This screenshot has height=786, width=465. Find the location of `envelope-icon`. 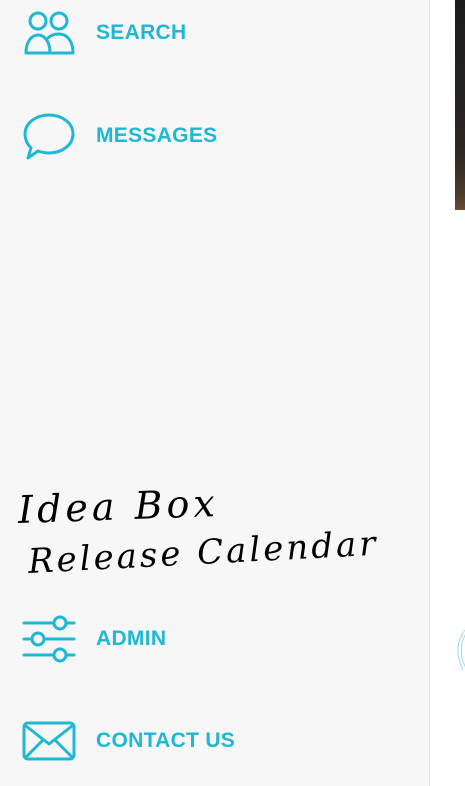

envelope-icon is located at coordinates (49, 741).